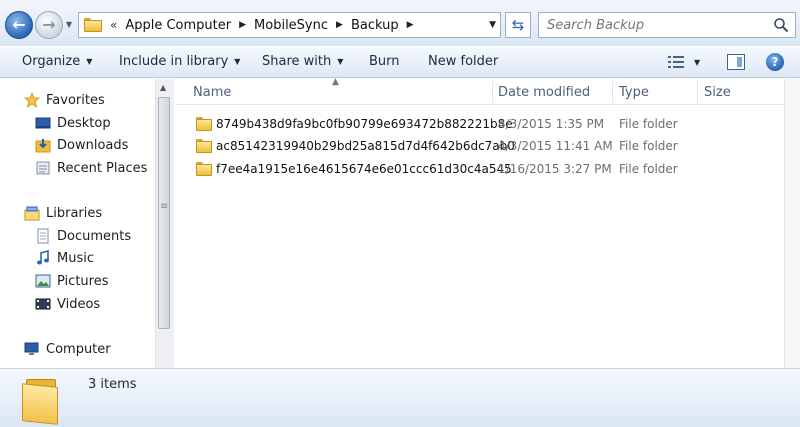 The image size is (800, 427). What do you see at coordinates (43, 168) in the screenshot?
I see `recent-places-icon` at bounding box center [43, 168].